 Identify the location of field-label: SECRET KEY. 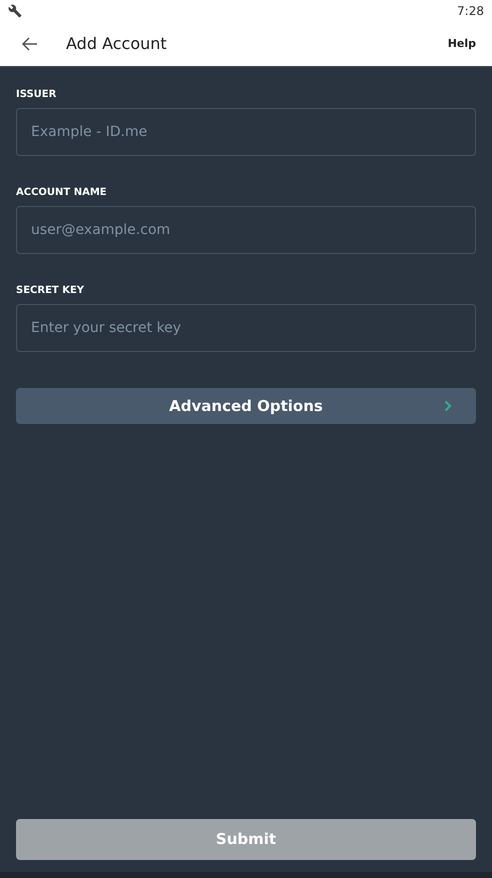
(50, 291).